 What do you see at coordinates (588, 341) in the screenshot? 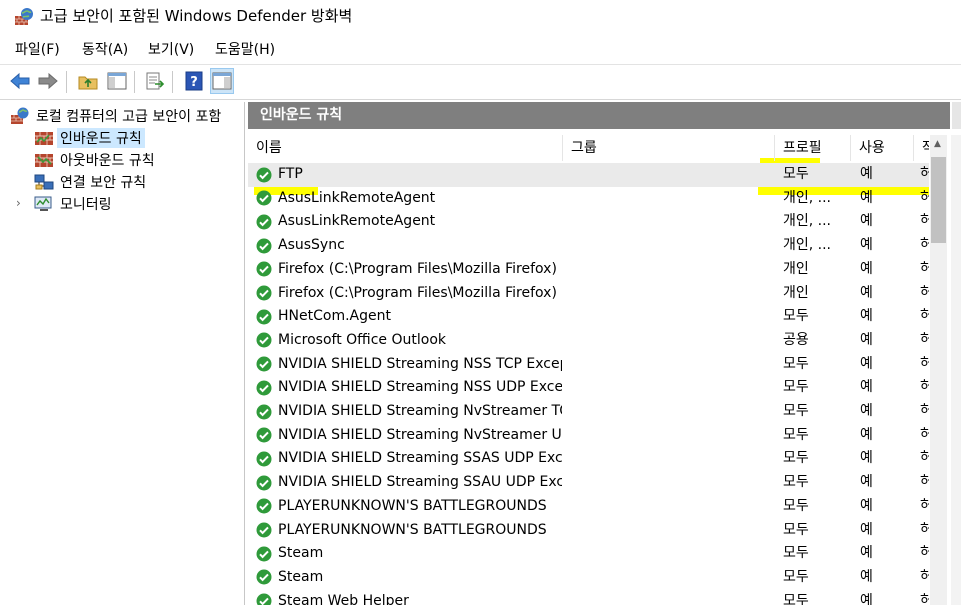
I see `table-row: Microsoft Office Outlook 공용 예 허` at bounding box center [588, 341].